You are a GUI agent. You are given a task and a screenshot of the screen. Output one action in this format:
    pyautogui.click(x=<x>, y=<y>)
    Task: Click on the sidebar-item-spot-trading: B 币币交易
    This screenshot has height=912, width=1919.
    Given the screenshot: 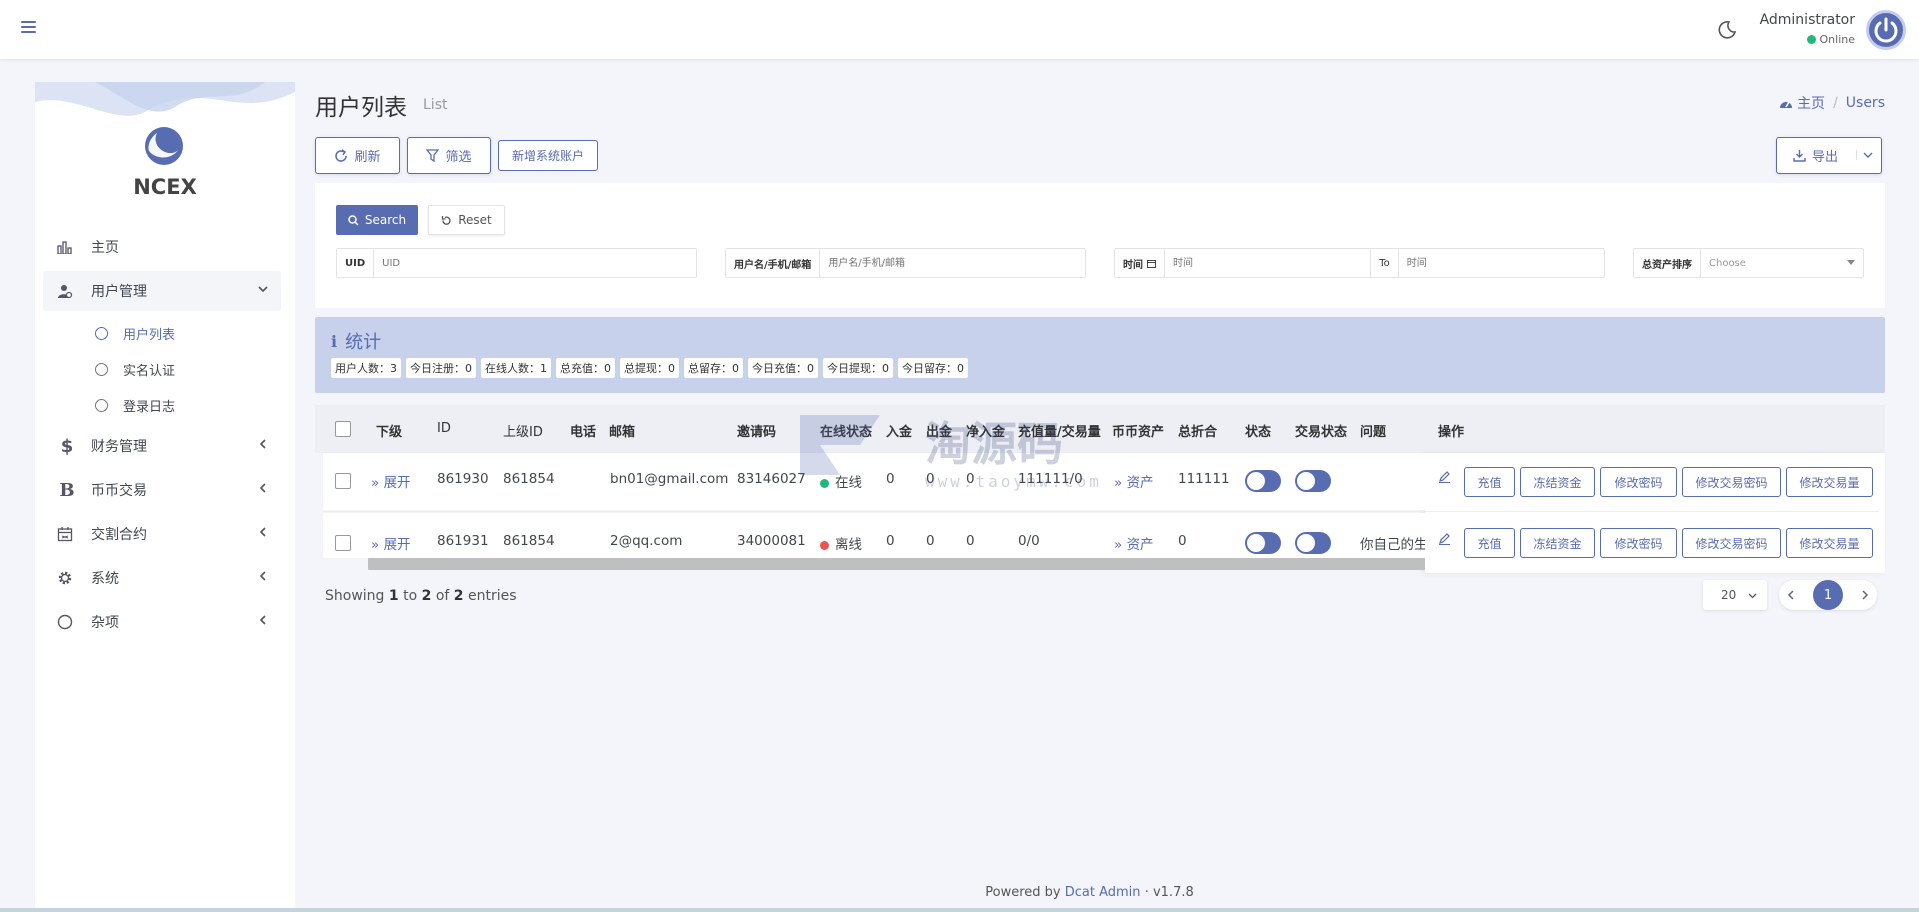 What is the action you would take?
    pyautogui.click(x=162, y=490)
    